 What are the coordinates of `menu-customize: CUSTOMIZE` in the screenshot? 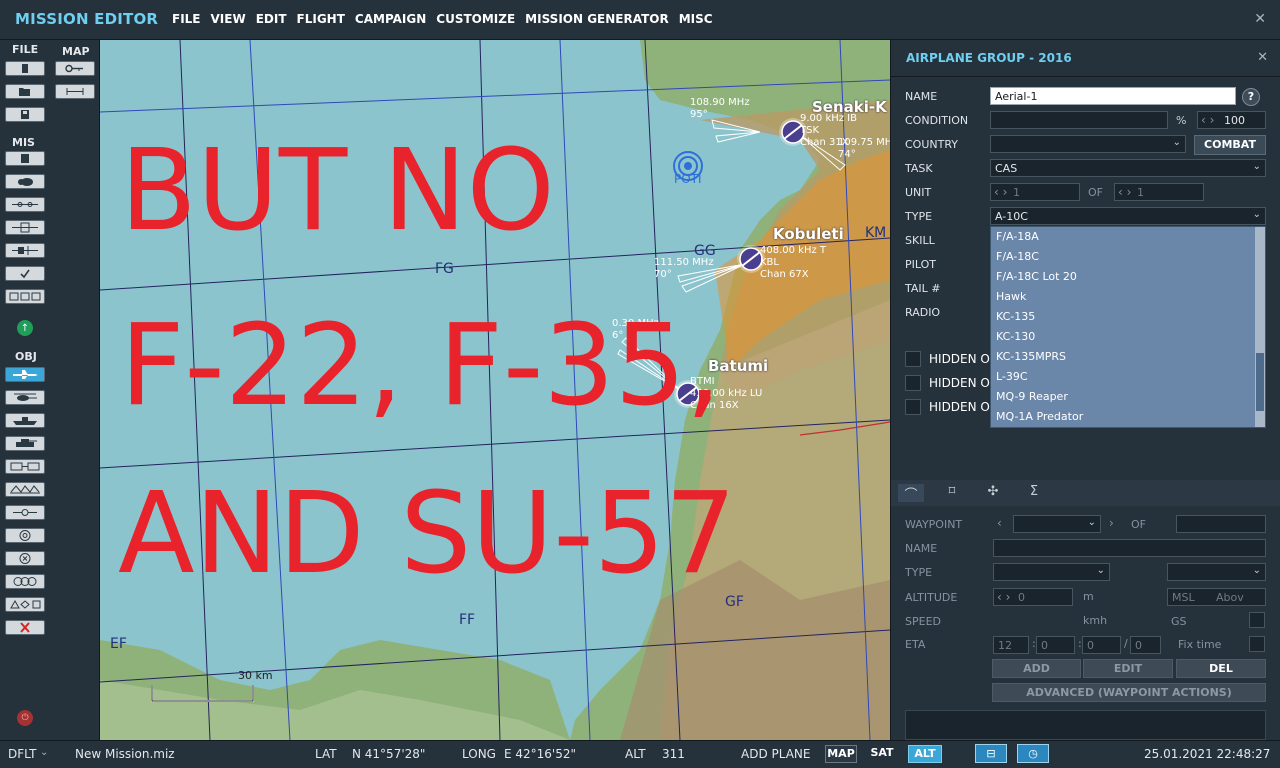 It's located at (475, 19).